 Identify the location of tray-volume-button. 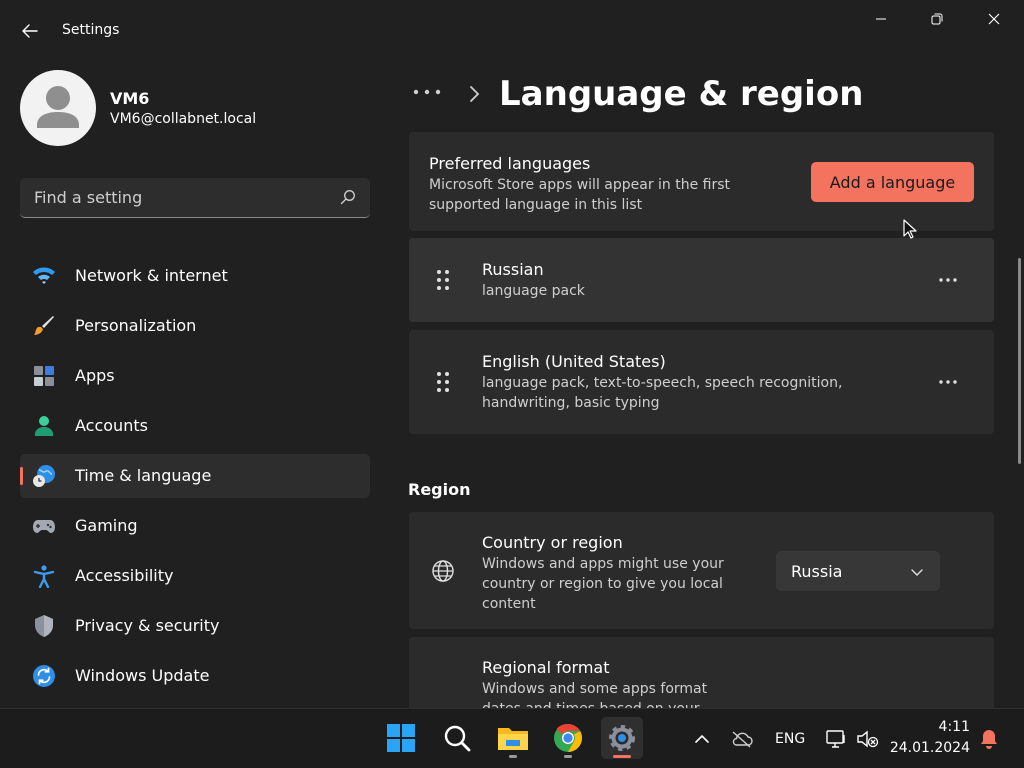
(868, 739).